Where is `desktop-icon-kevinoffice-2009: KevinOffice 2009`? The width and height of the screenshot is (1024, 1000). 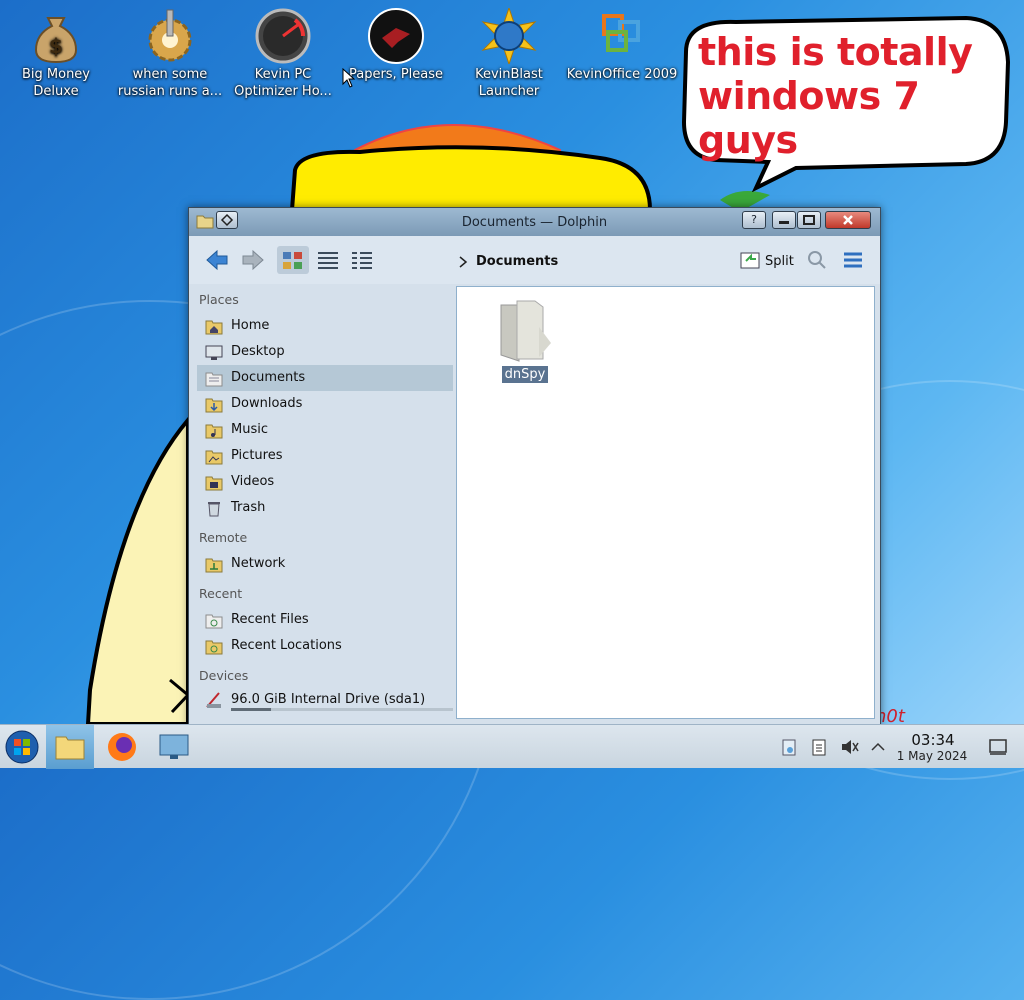
desktop-icon-kevinoffice-2009: KevinOffice 2009 is located at coordinates (622, 45).